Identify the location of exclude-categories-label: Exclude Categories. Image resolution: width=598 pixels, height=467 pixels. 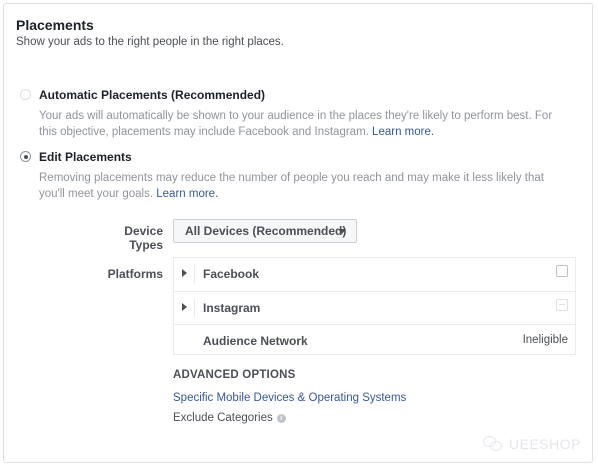
(223, 418).